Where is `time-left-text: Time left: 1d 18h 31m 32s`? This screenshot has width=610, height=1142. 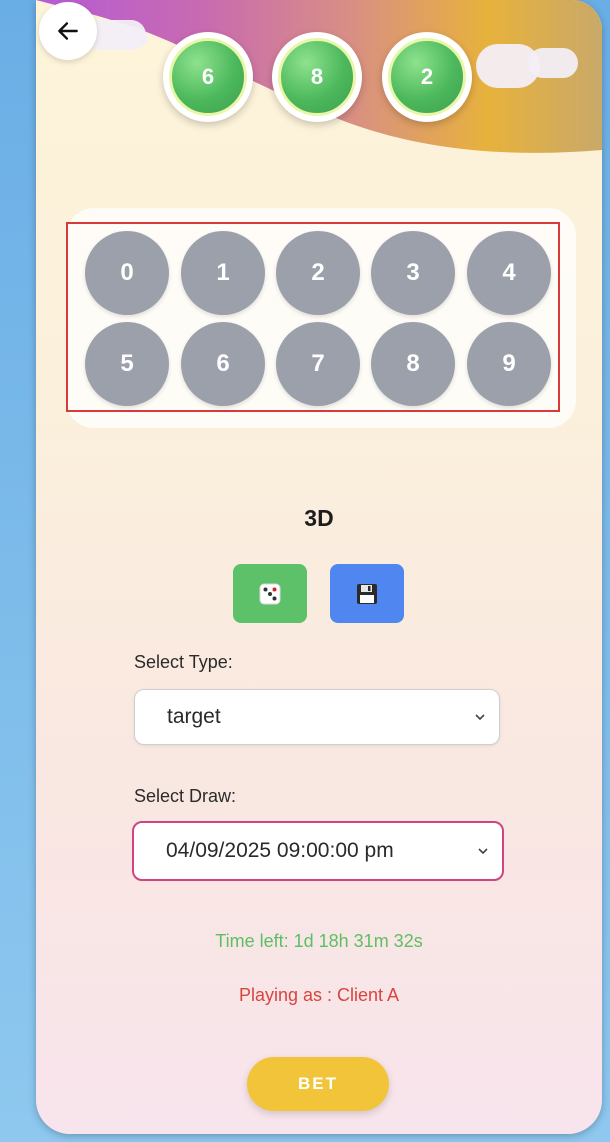 time-left-text: Time left: 1d 18h 31m 32s is located at coordinates (319, 941).